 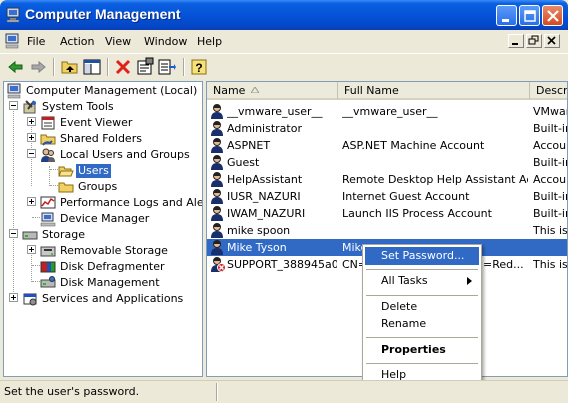 What do you see at coordinates (387, 162) in the screenshot?
I see `table-row: Guest Built-in` at bounding box center [387, 162].